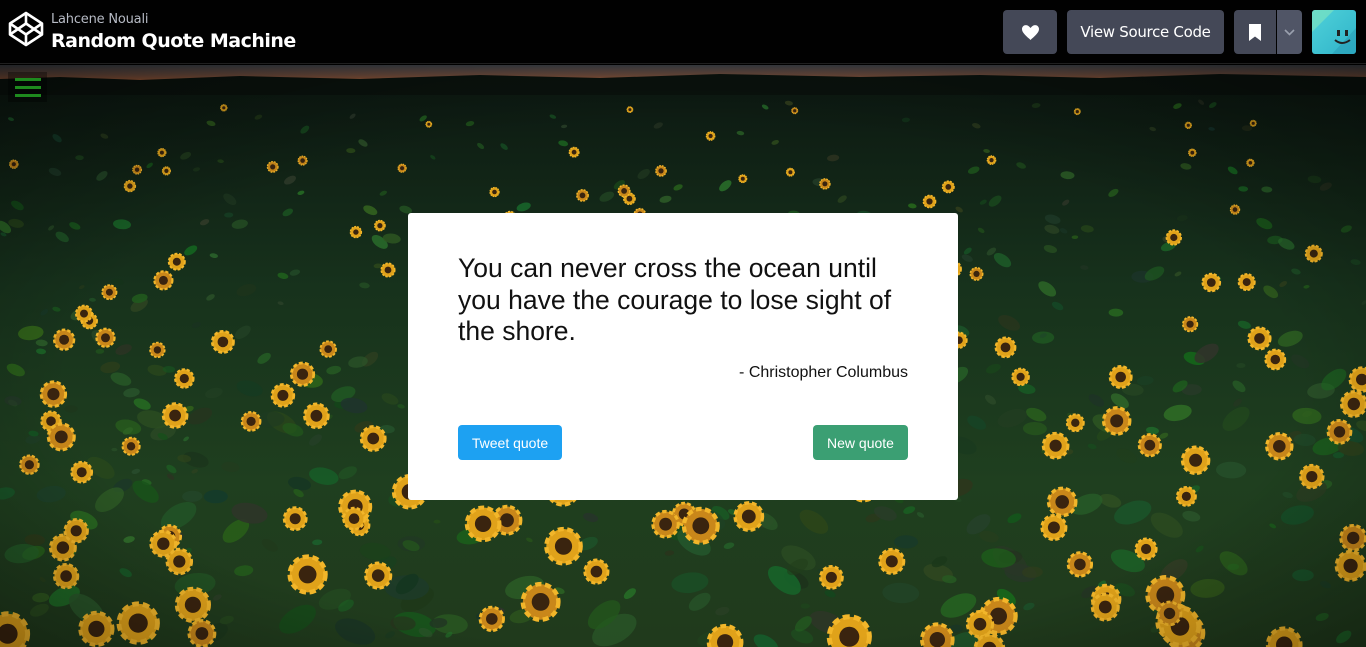 This screenshot has width=1366, height=647. Describe the element at coordinates (26, 29) in the screenshot. I see `codepen-logo-icon` at that location.